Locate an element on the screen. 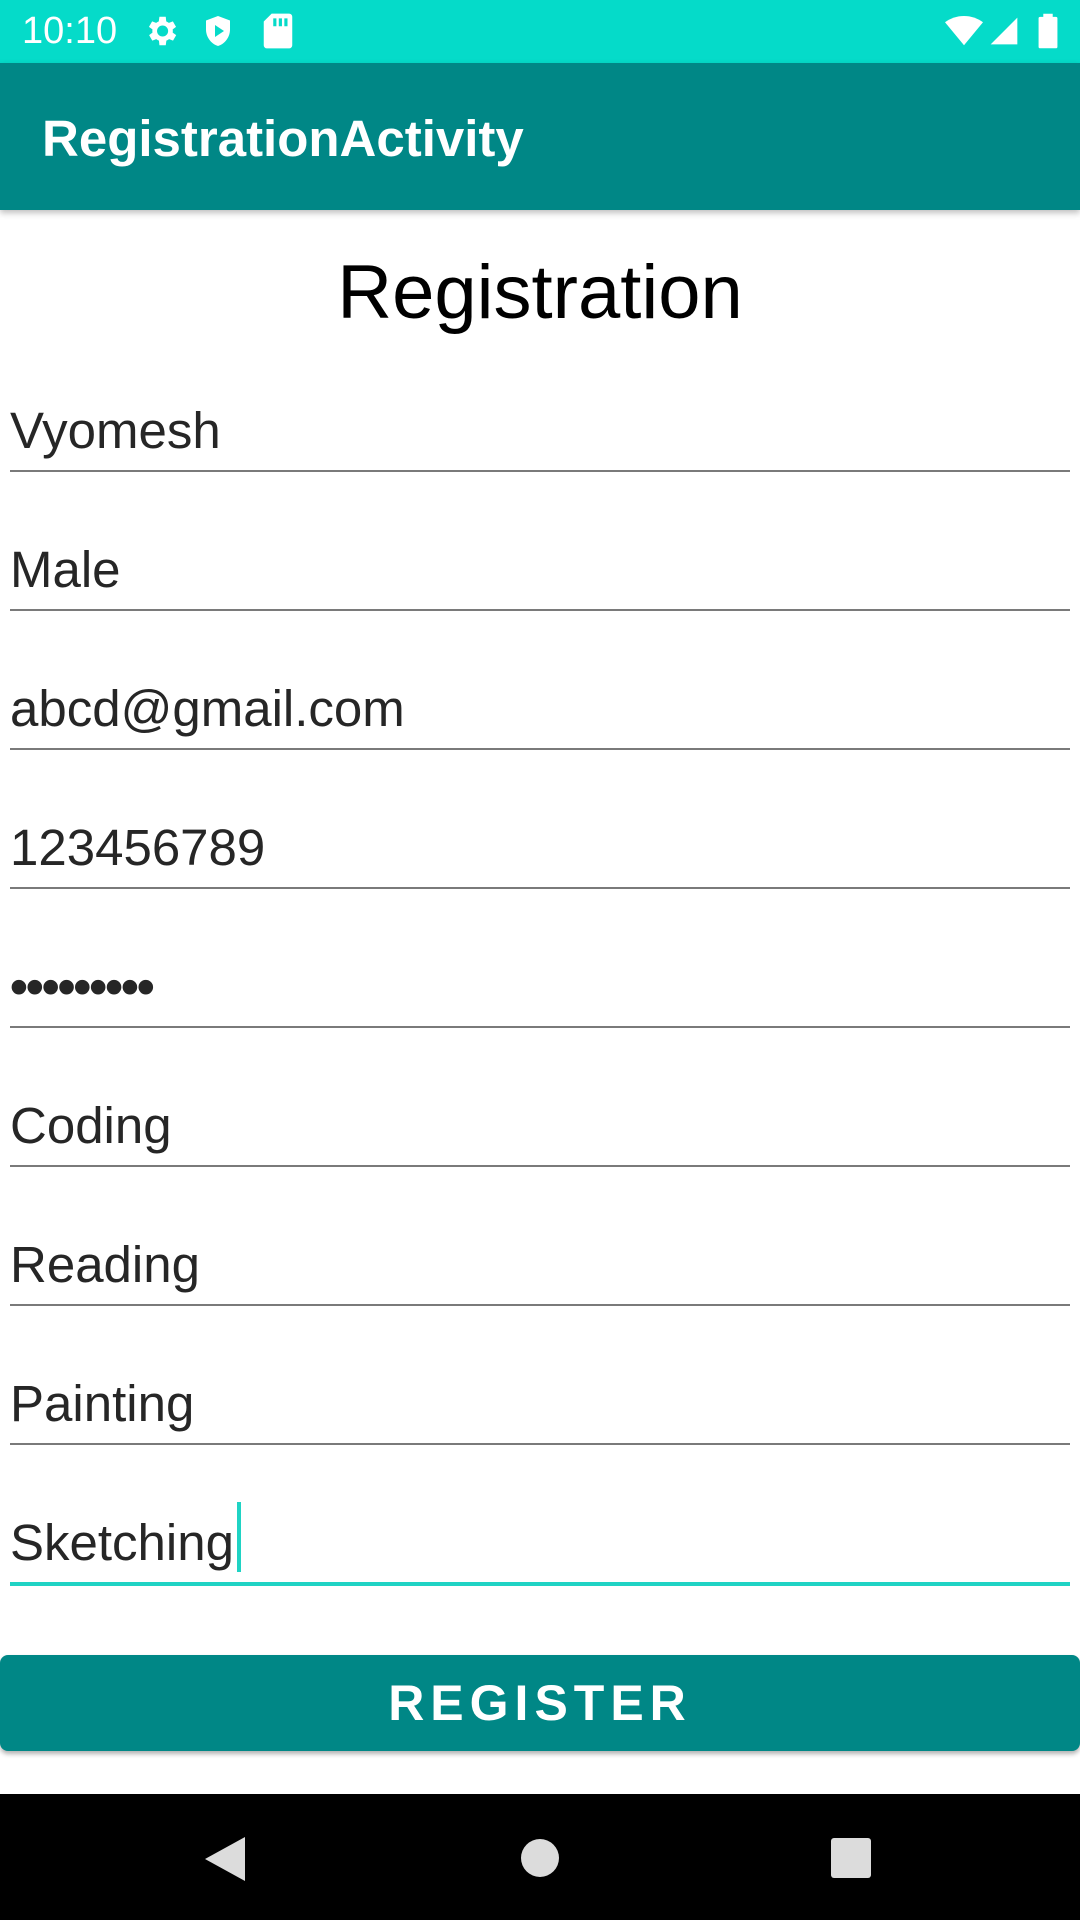  status-time: 10:10 is located at coordinates (70, 31).